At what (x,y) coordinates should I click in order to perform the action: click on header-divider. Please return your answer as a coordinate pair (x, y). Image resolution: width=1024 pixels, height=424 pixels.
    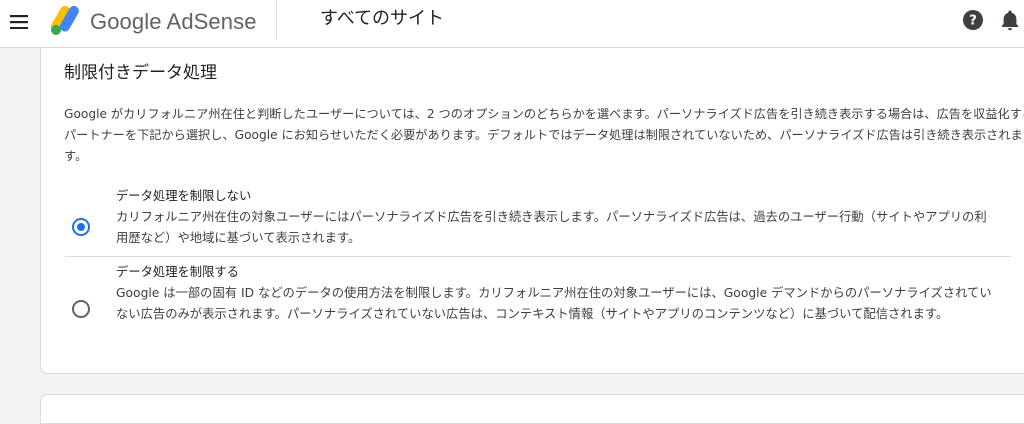
    Looking at the image, I should click on (276, 20).